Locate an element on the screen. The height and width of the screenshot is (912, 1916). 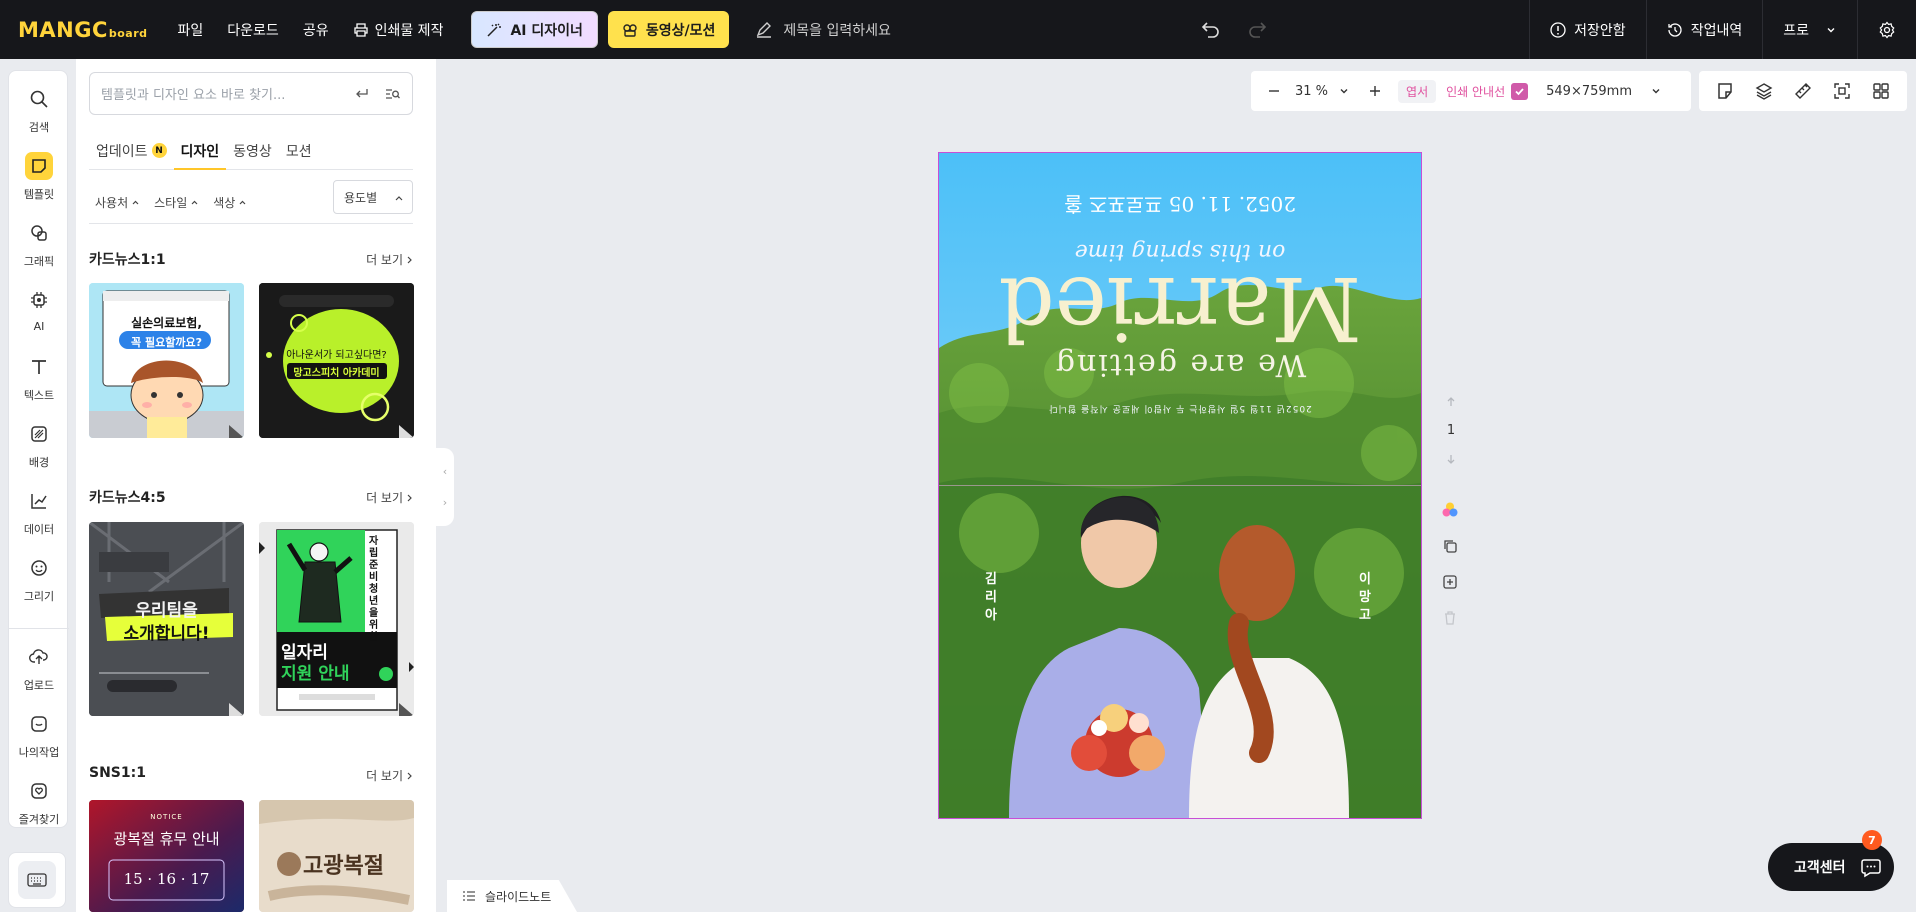
enter-icon is located at coordinates (362, 94).